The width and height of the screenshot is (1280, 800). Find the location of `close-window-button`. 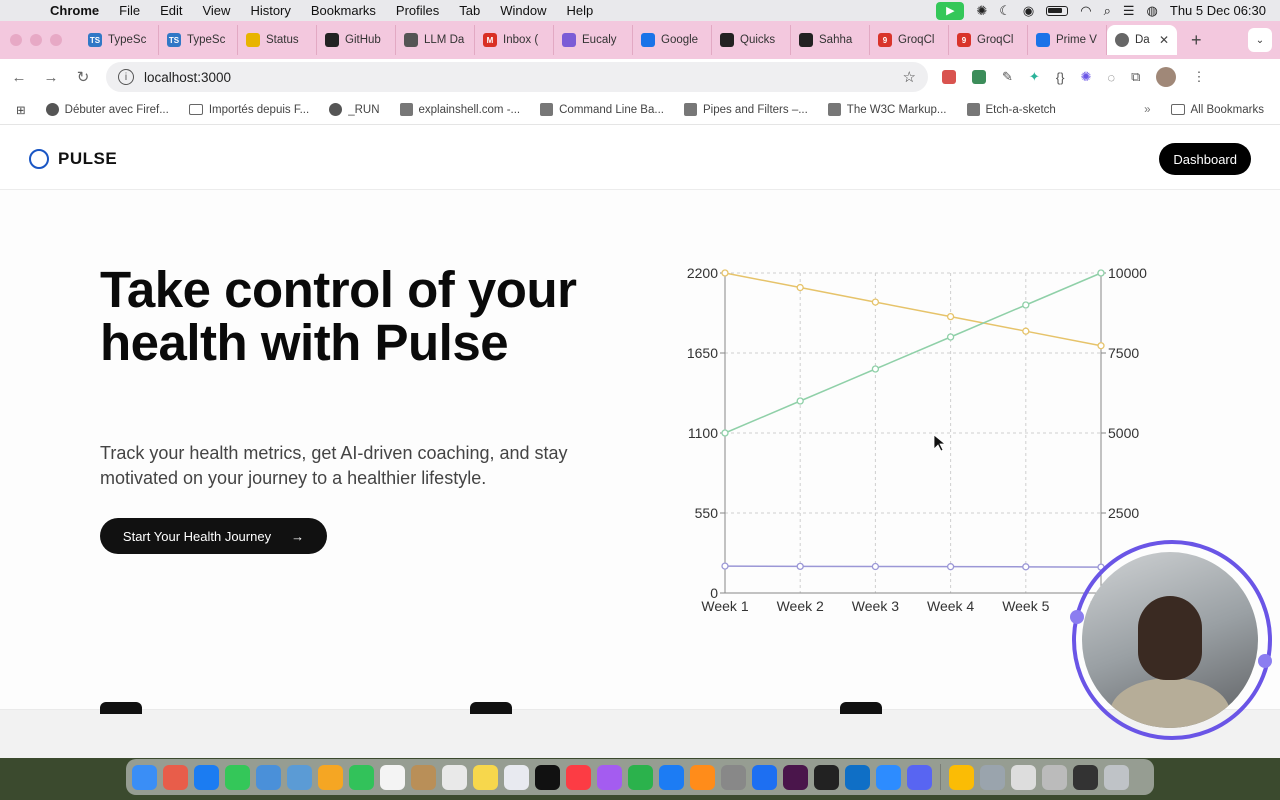

close-window-button is located at coordinates (16, 40).